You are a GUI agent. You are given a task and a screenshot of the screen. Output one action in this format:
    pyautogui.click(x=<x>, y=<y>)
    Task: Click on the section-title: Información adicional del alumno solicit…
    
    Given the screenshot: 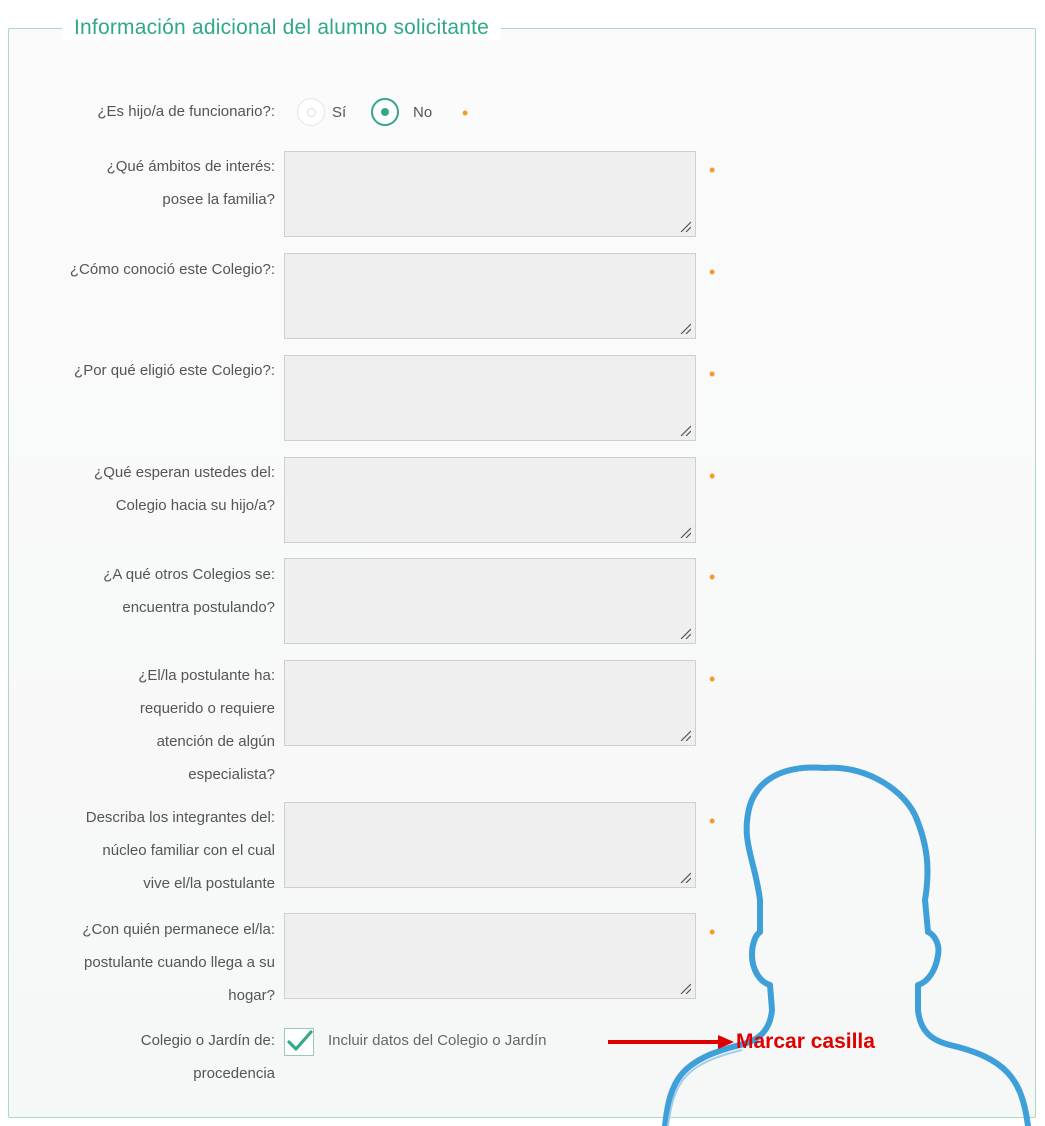 What is the action you would take?
    pyautogui.click(x=282, y=28)
    